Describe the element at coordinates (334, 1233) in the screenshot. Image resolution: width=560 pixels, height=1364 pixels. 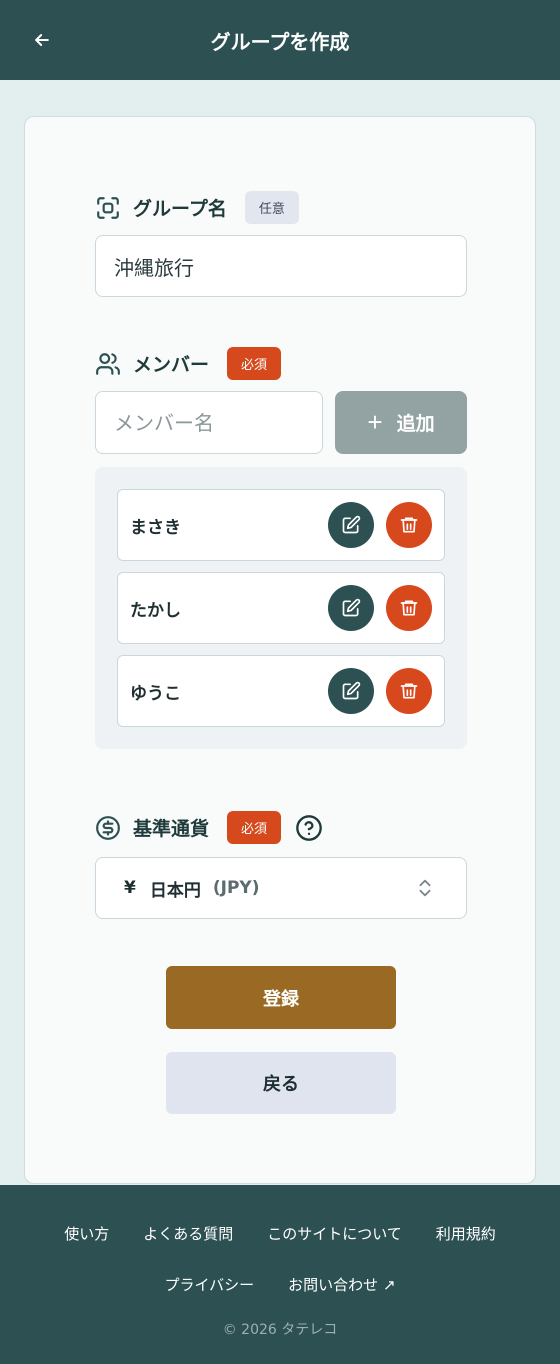
I see `footer-link-about: このサイトについて` at that location.